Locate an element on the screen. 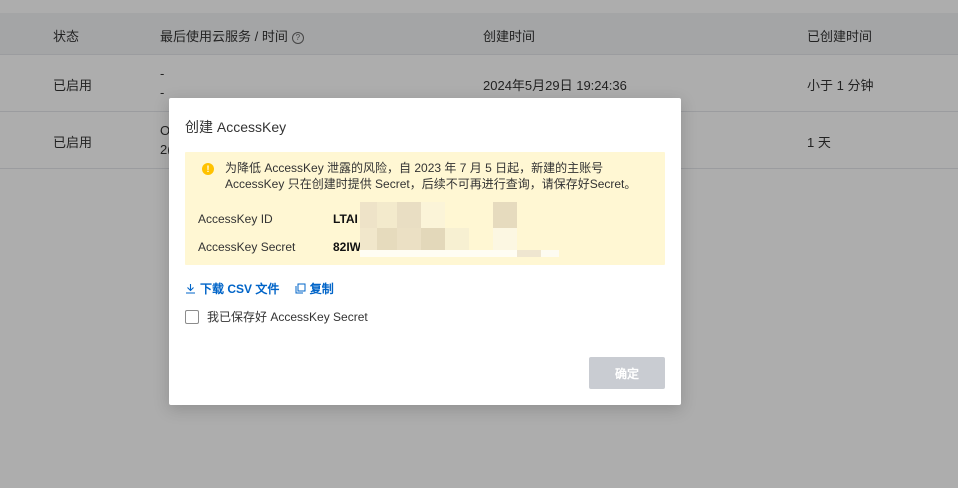 This screenshot has height=488, width=958. saved-confirm-row: 我已保存好 AccessKey Secret is located at coordinates (276, 316).